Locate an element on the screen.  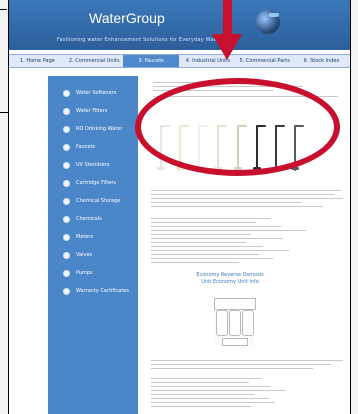
sidebar-item-label: Warranty Certificates is located at coordinates (103, 291).